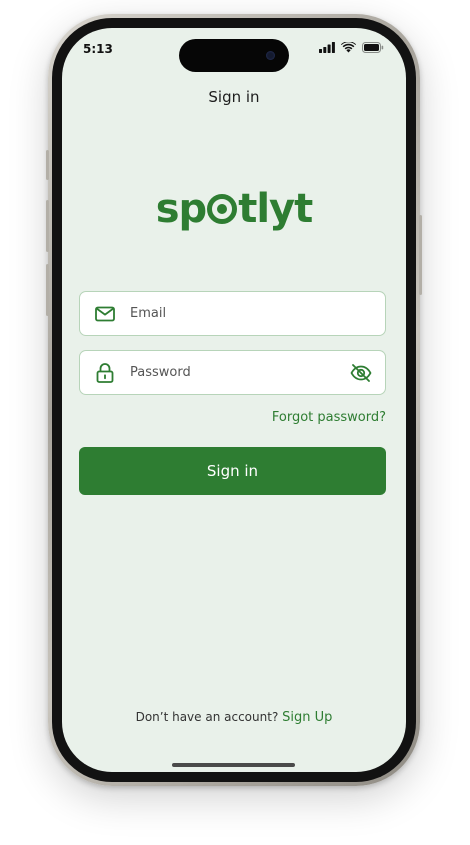 This screenshot has width=470, height=845. I want to click on cellular-signal-icon, so click(327, 47).